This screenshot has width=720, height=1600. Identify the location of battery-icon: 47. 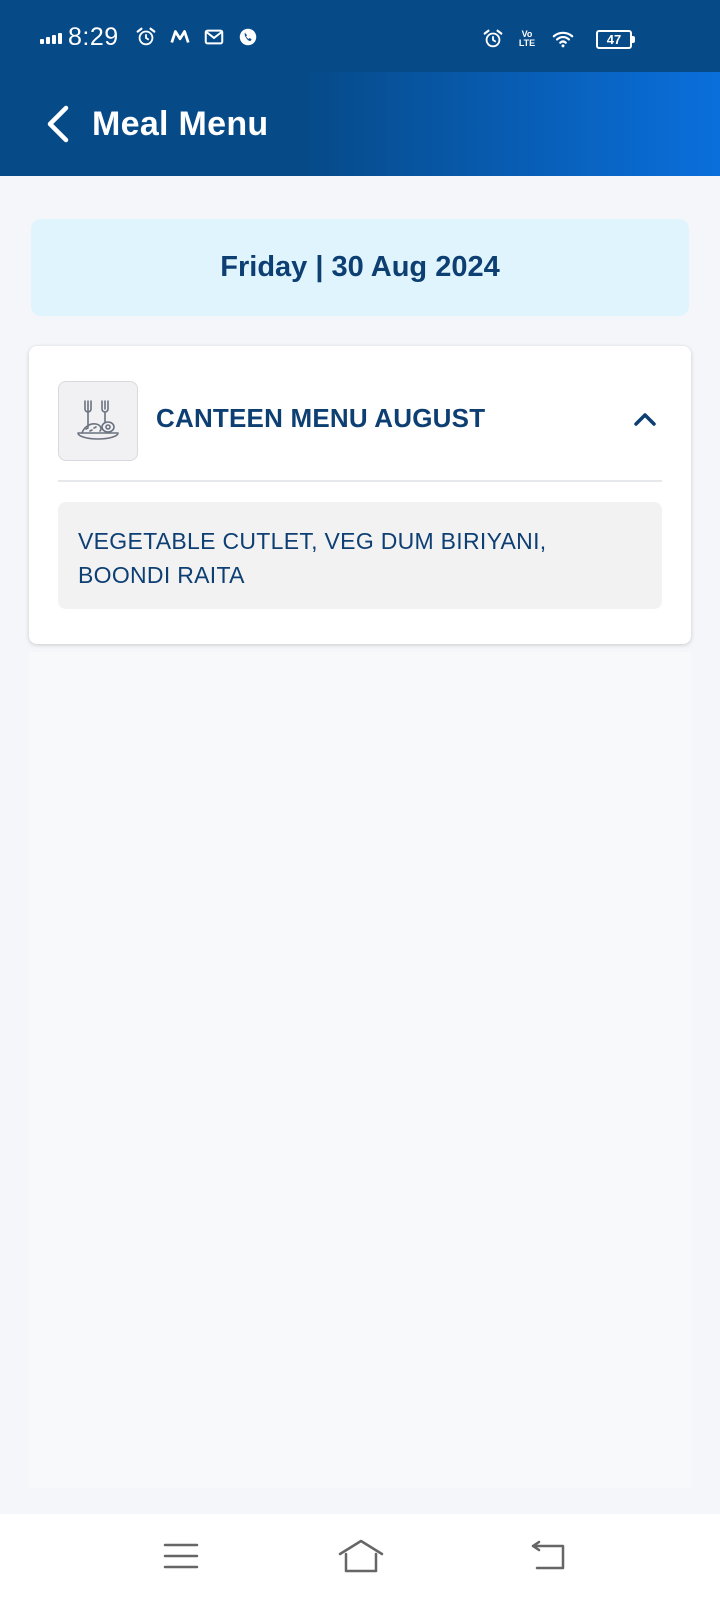
(615, 39).